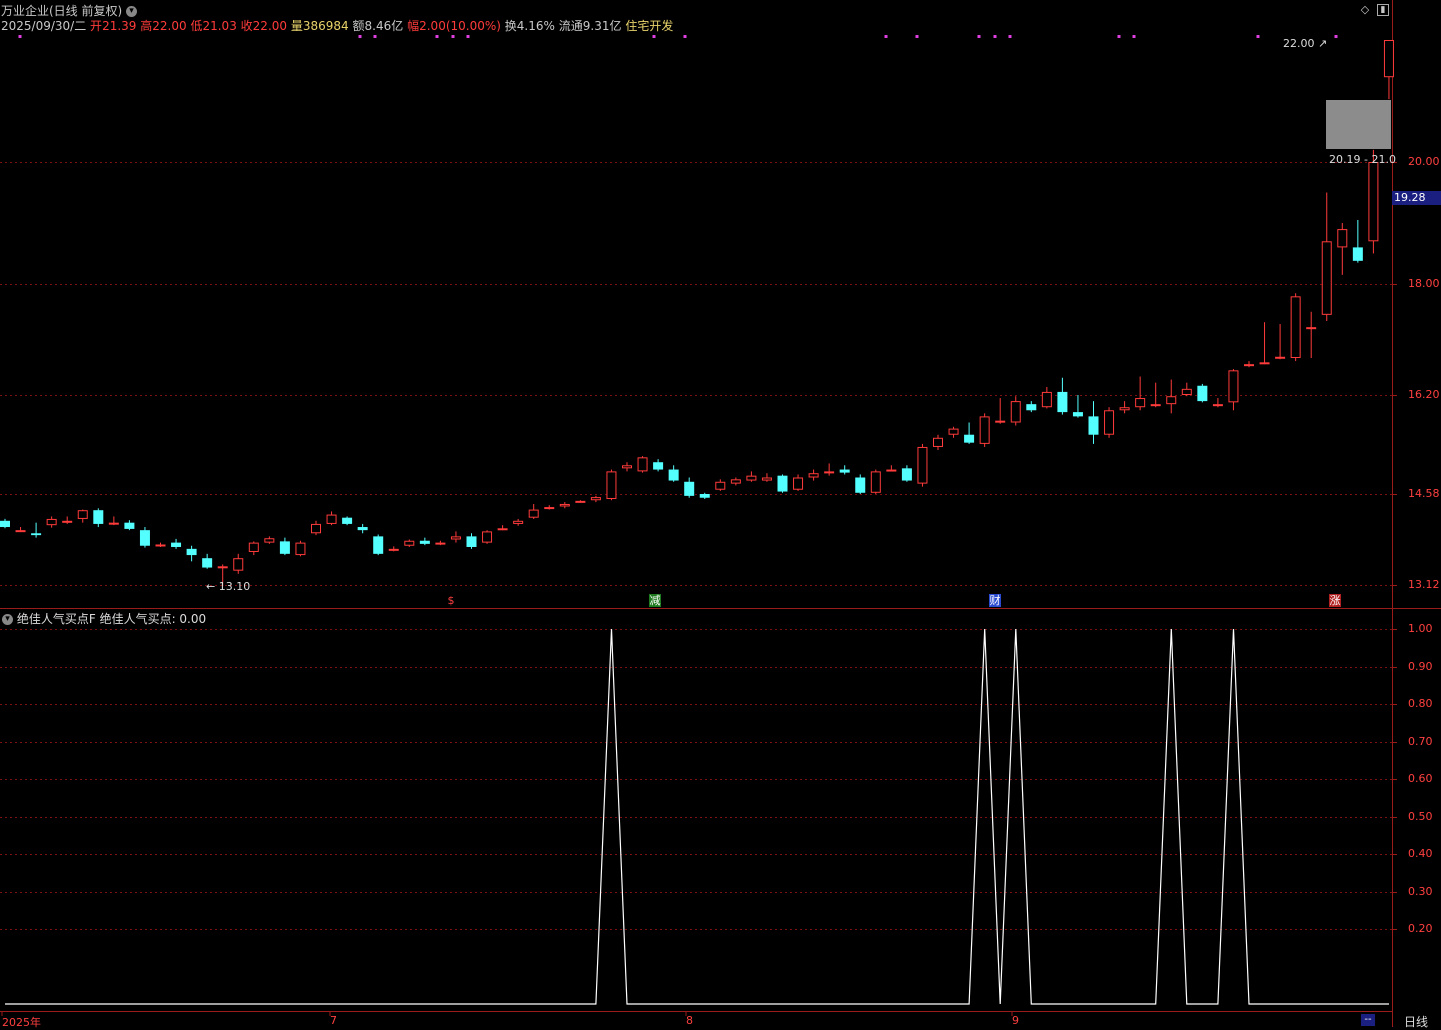  What do you see at coordinates (1420, 628) in the screenshot?
I see `ind-tick-0: 1.00` at bounding box center [1420, 628].